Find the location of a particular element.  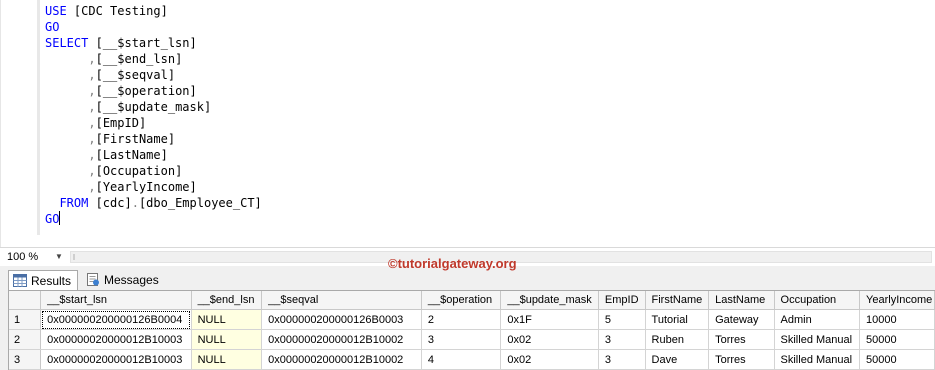

row-number: 3 is located at coordinates (25, 359).